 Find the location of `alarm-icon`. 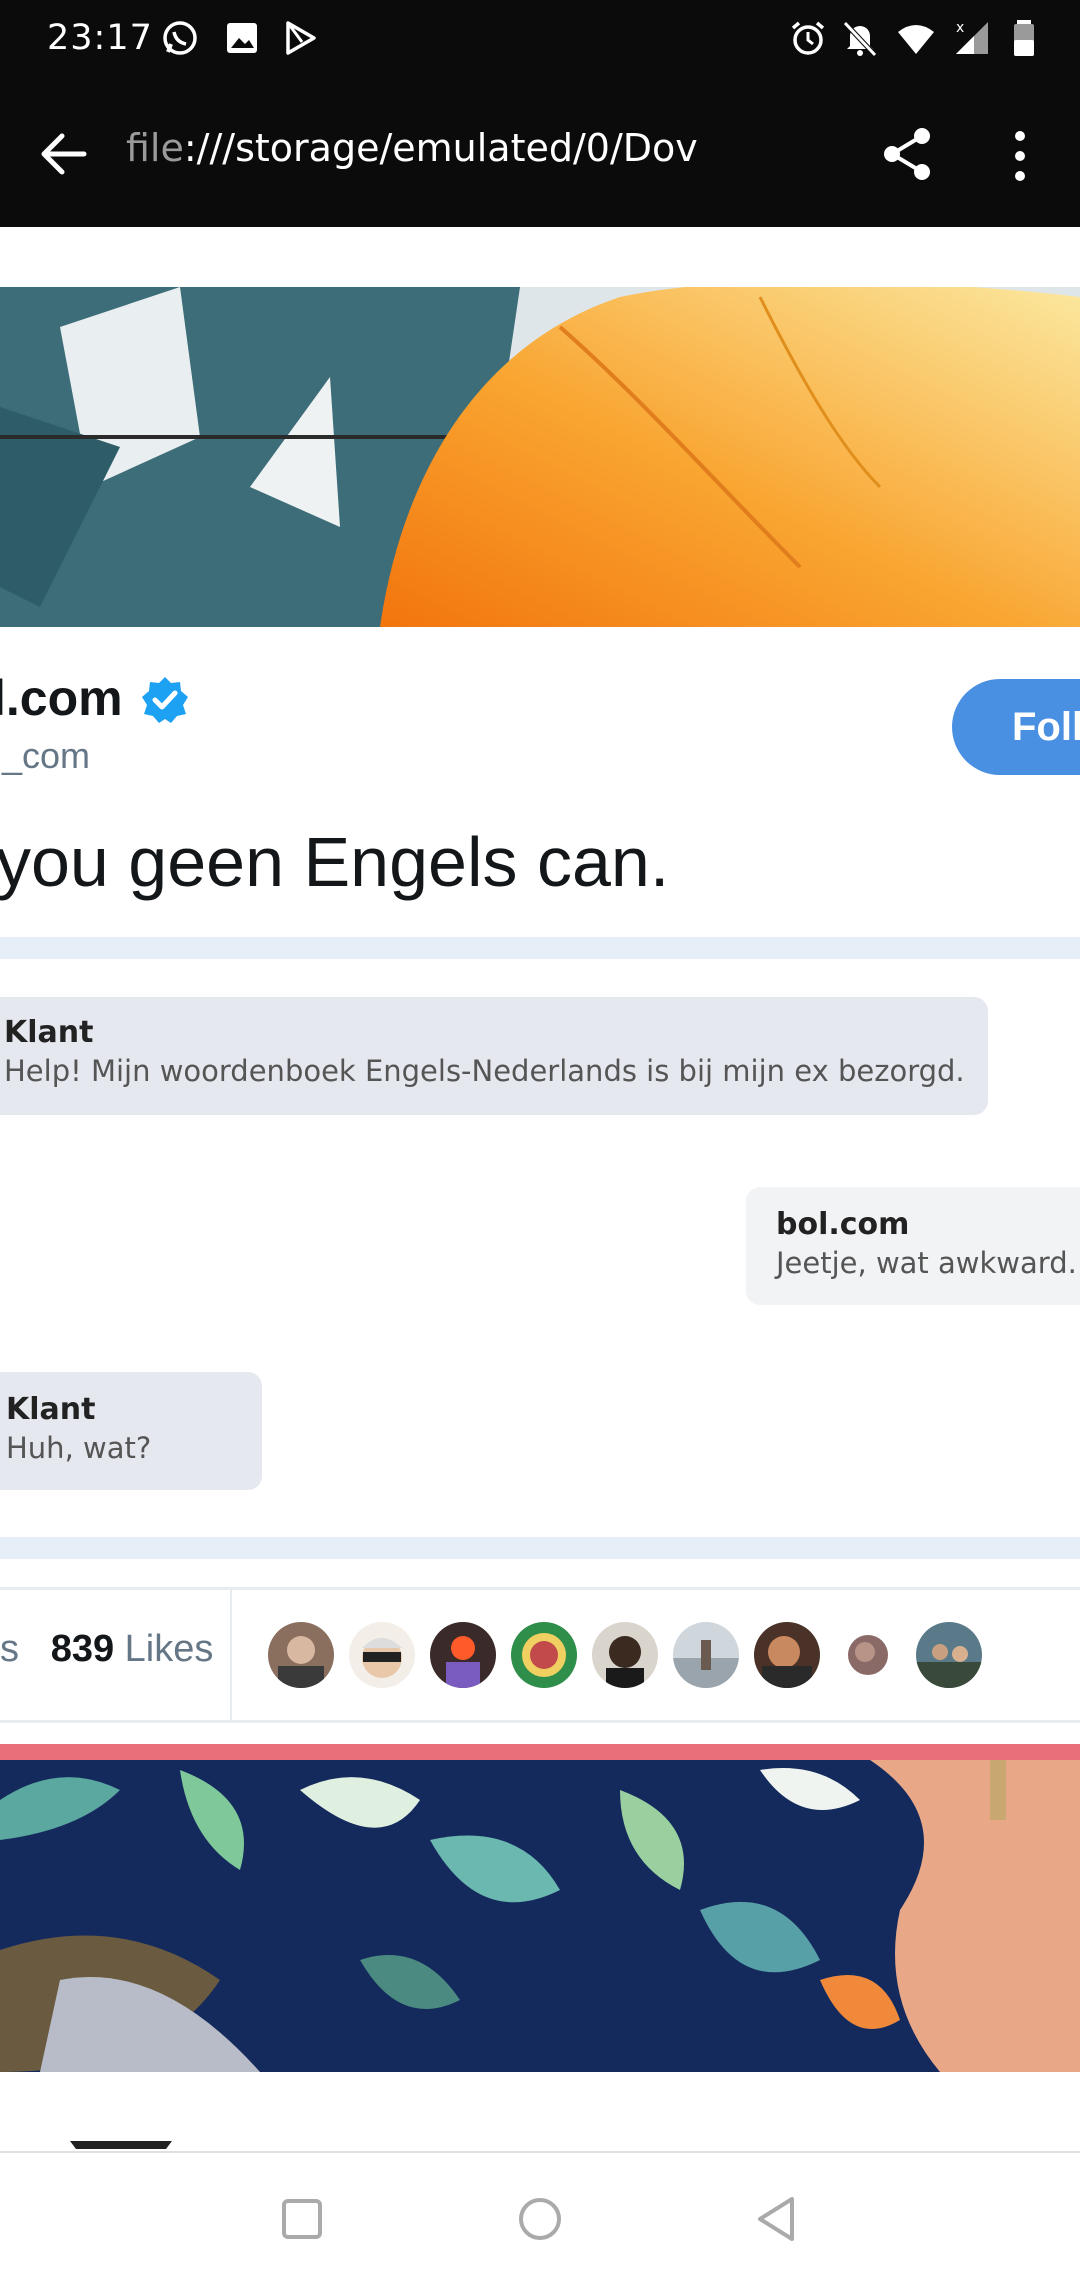

alarm-icon is located at coordinates (808, 38).